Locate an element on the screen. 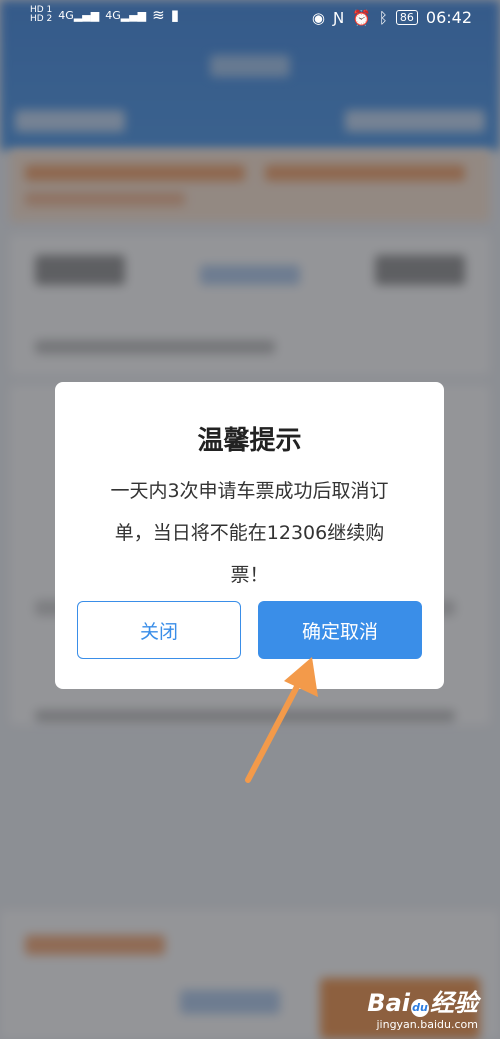 The height and width of the screenshot is (1039, 500). watermark-logo: Bai du经验 is located at coordinates (422, 1000).